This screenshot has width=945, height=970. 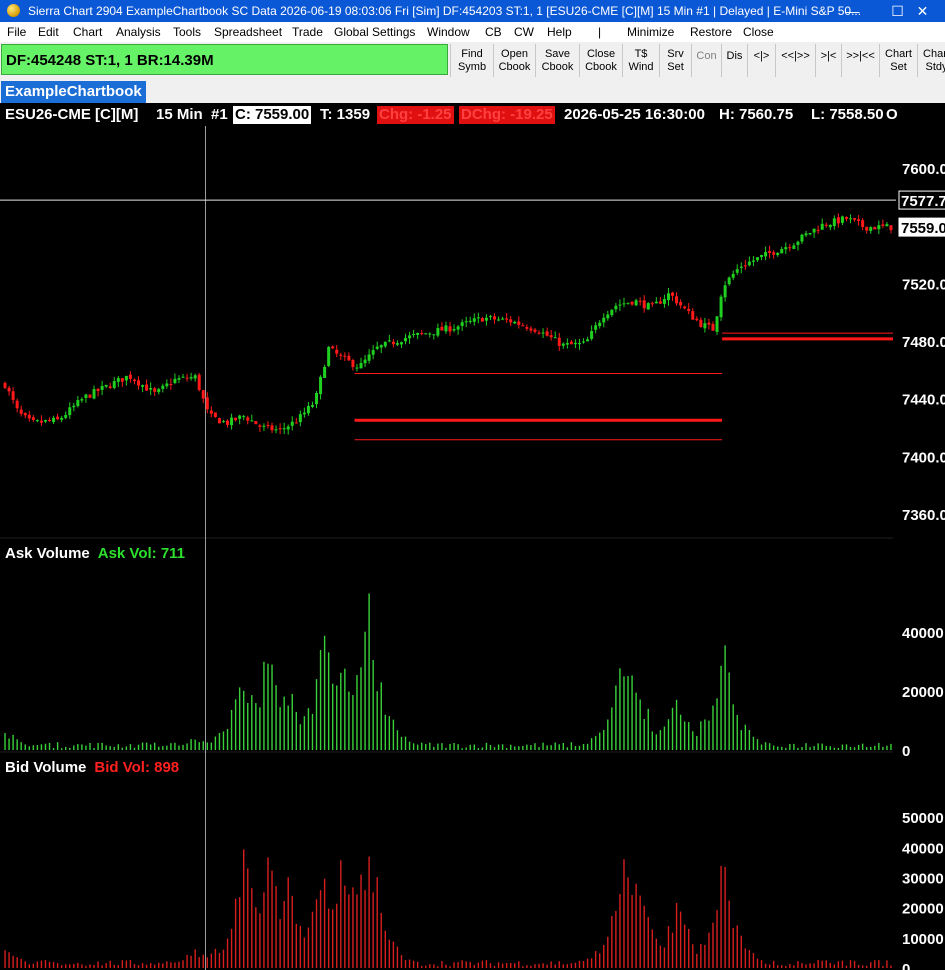 What do you see at coordinates (758, 32) in the screenshot?
I see `menu-close: Close` at bounding box center [758, 32].